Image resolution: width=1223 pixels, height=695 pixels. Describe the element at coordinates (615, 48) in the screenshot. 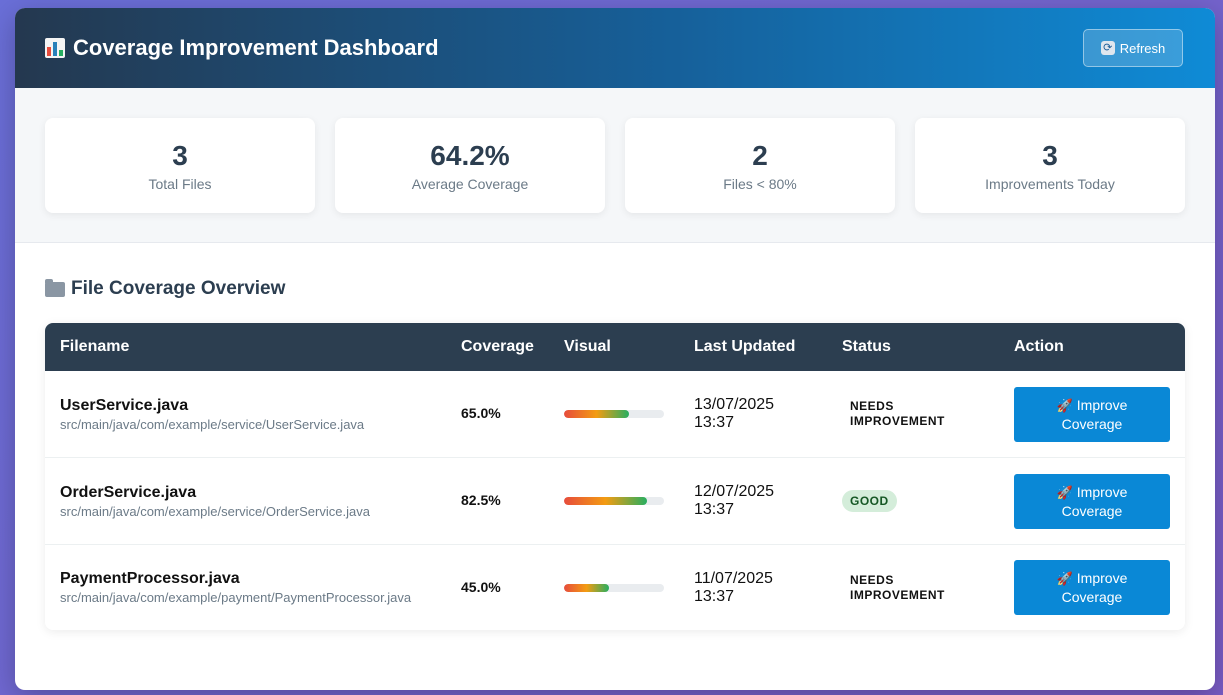

I see `header: Coverage Improvement Dashboard ⟳ Refresh` at that location.